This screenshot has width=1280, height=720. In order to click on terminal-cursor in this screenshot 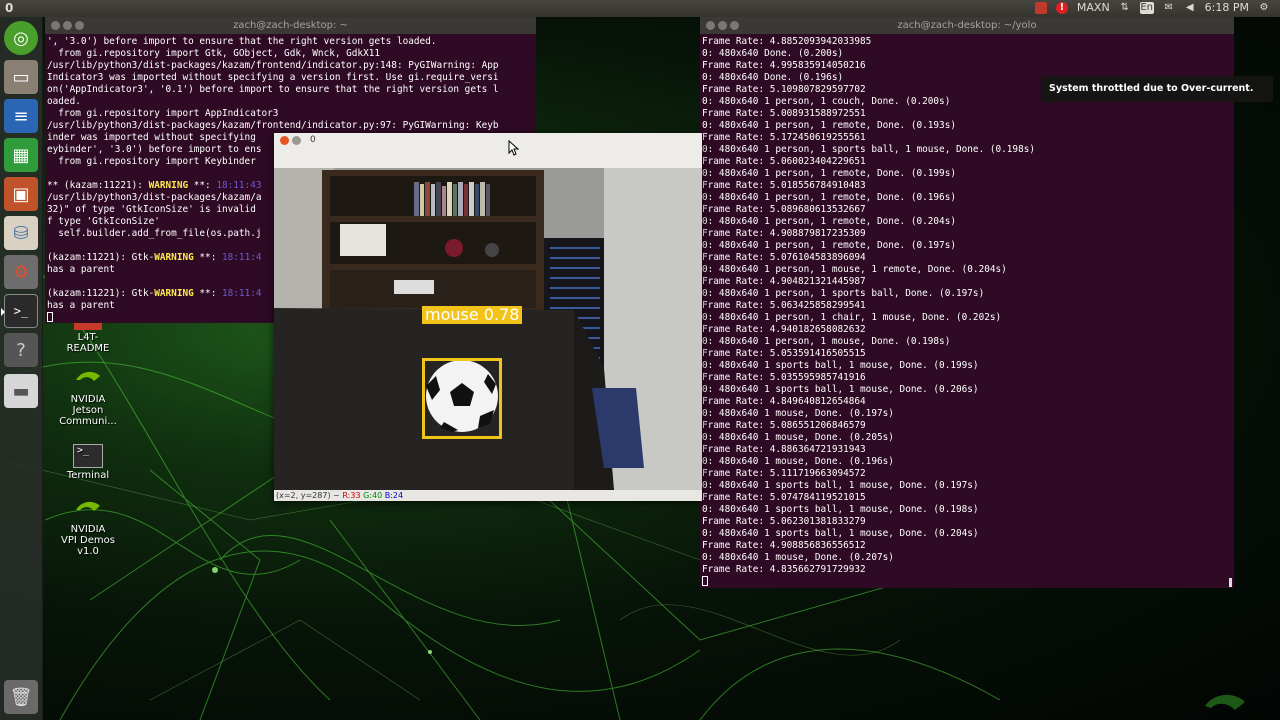, I will do `click(50, 317)`.